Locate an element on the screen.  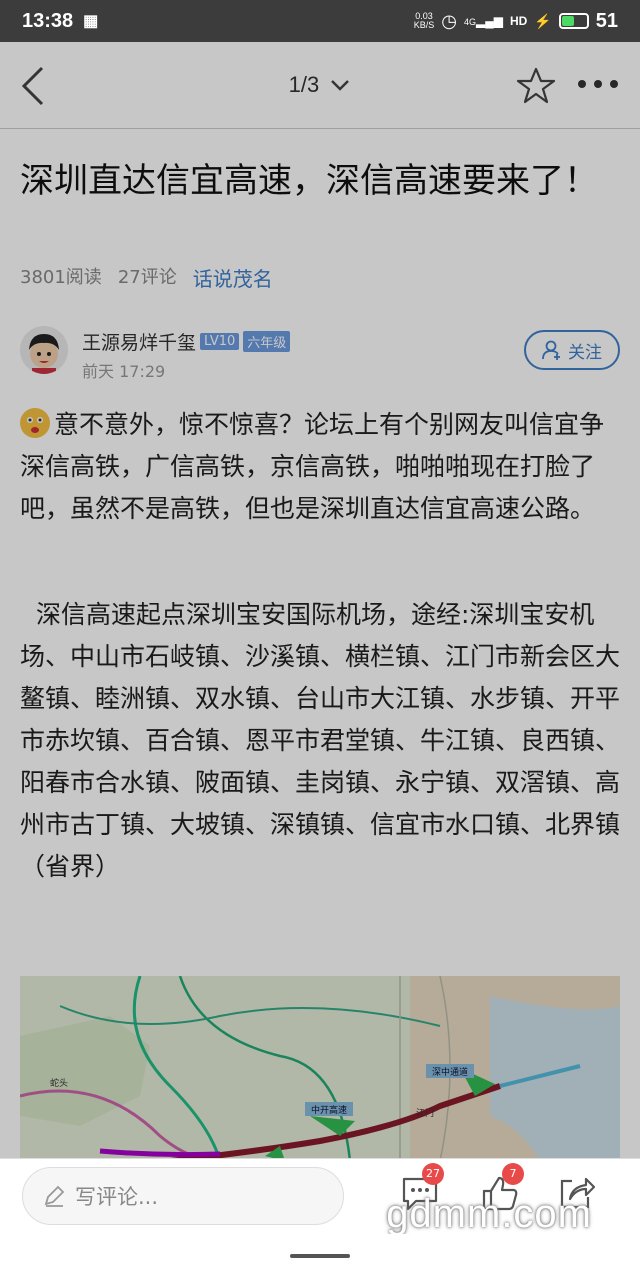
watermark: gdmm.com is located at coordinates (489, 1214).